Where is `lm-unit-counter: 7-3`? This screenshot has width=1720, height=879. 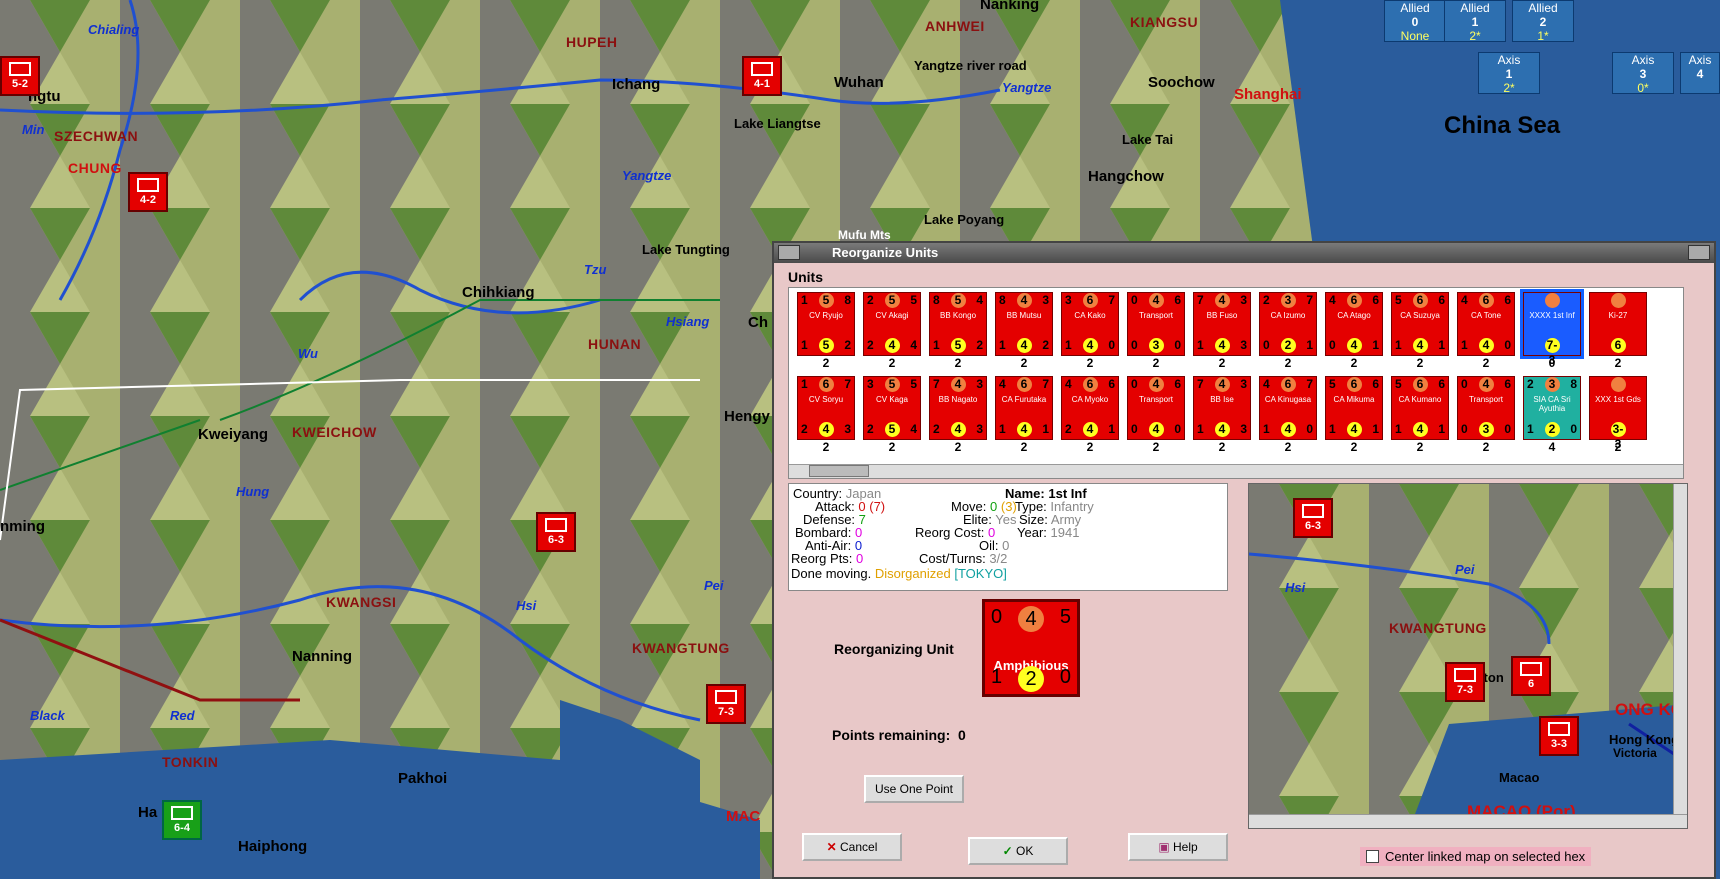 lm-unit-counter: 7-3 is located at coordinates (1465, 682).